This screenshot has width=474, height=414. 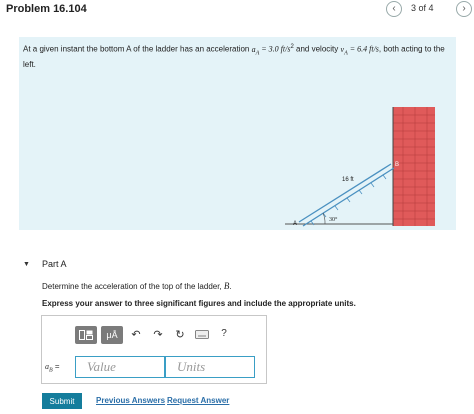 What do you see at coordinates (348, 180) in the screenshot?
I see `length-label: 16 ft` at bounding box center [348, 180].